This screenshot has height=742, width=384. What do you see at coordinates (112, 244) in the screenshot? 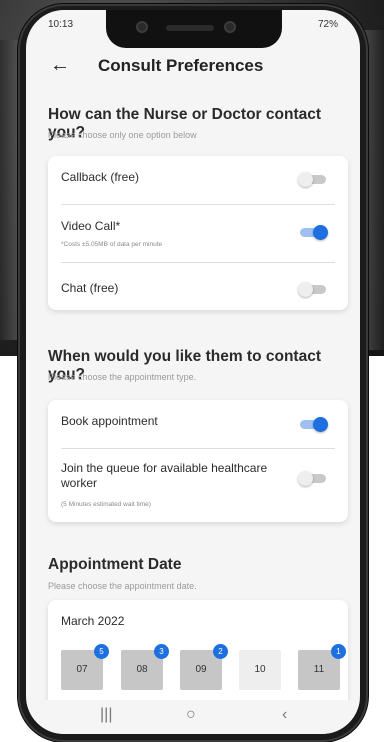
I see `option-note: *Costs ±5.05MB of data per minute` at bounding box center [112, 244].